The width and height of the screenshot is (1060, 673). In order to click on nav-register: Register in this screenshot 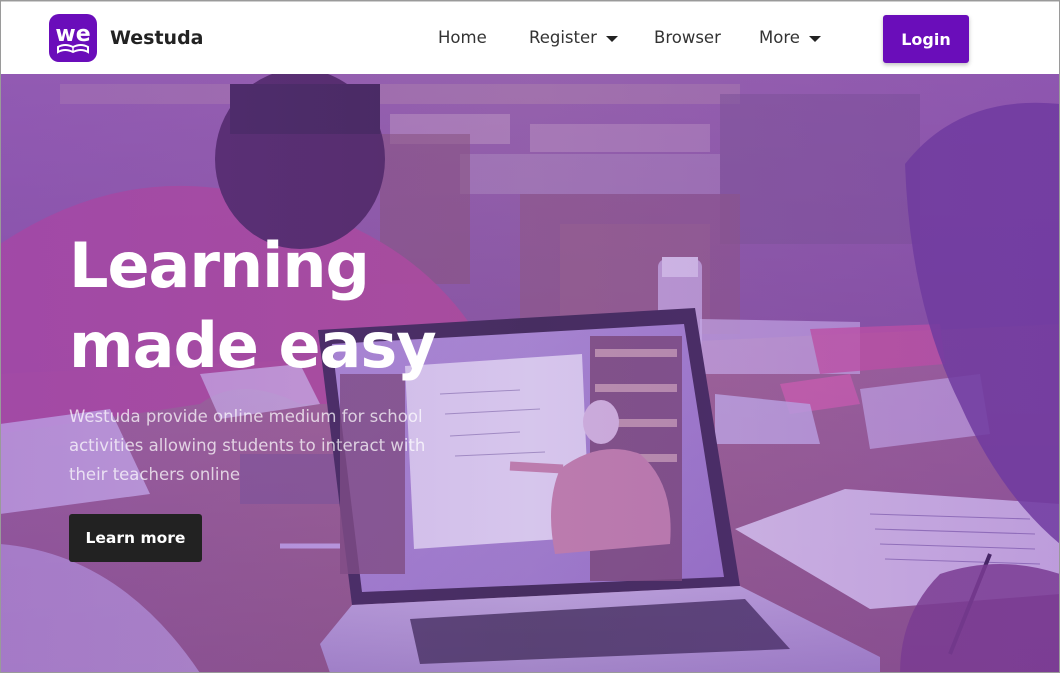, I will do `click(573, 37)`.